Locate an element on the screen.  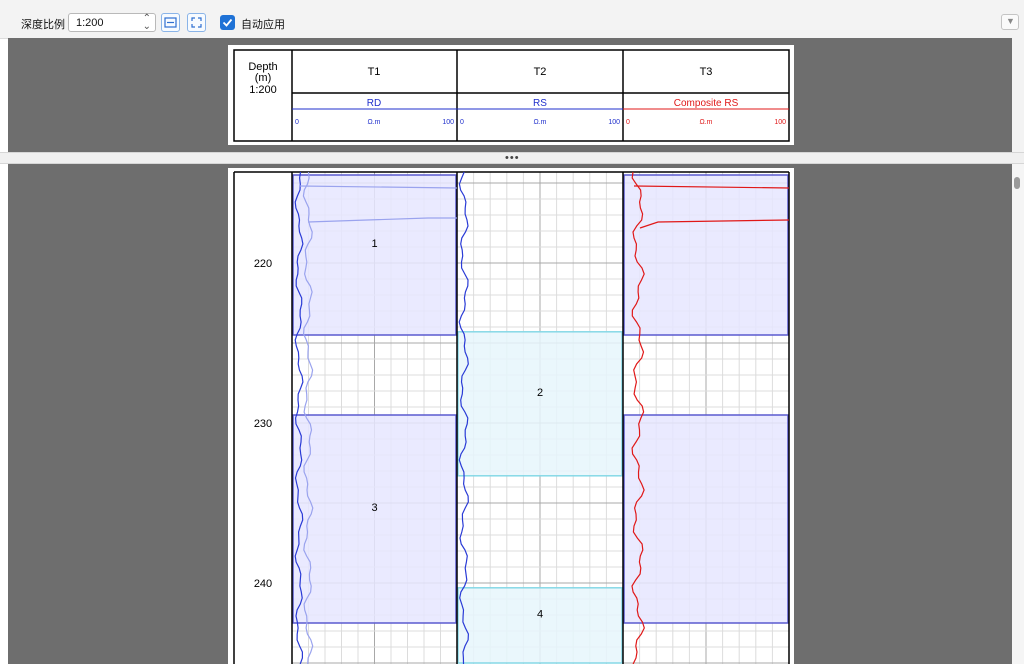
depth-scale-value: 1:200 is located at coordinates (90, 23).